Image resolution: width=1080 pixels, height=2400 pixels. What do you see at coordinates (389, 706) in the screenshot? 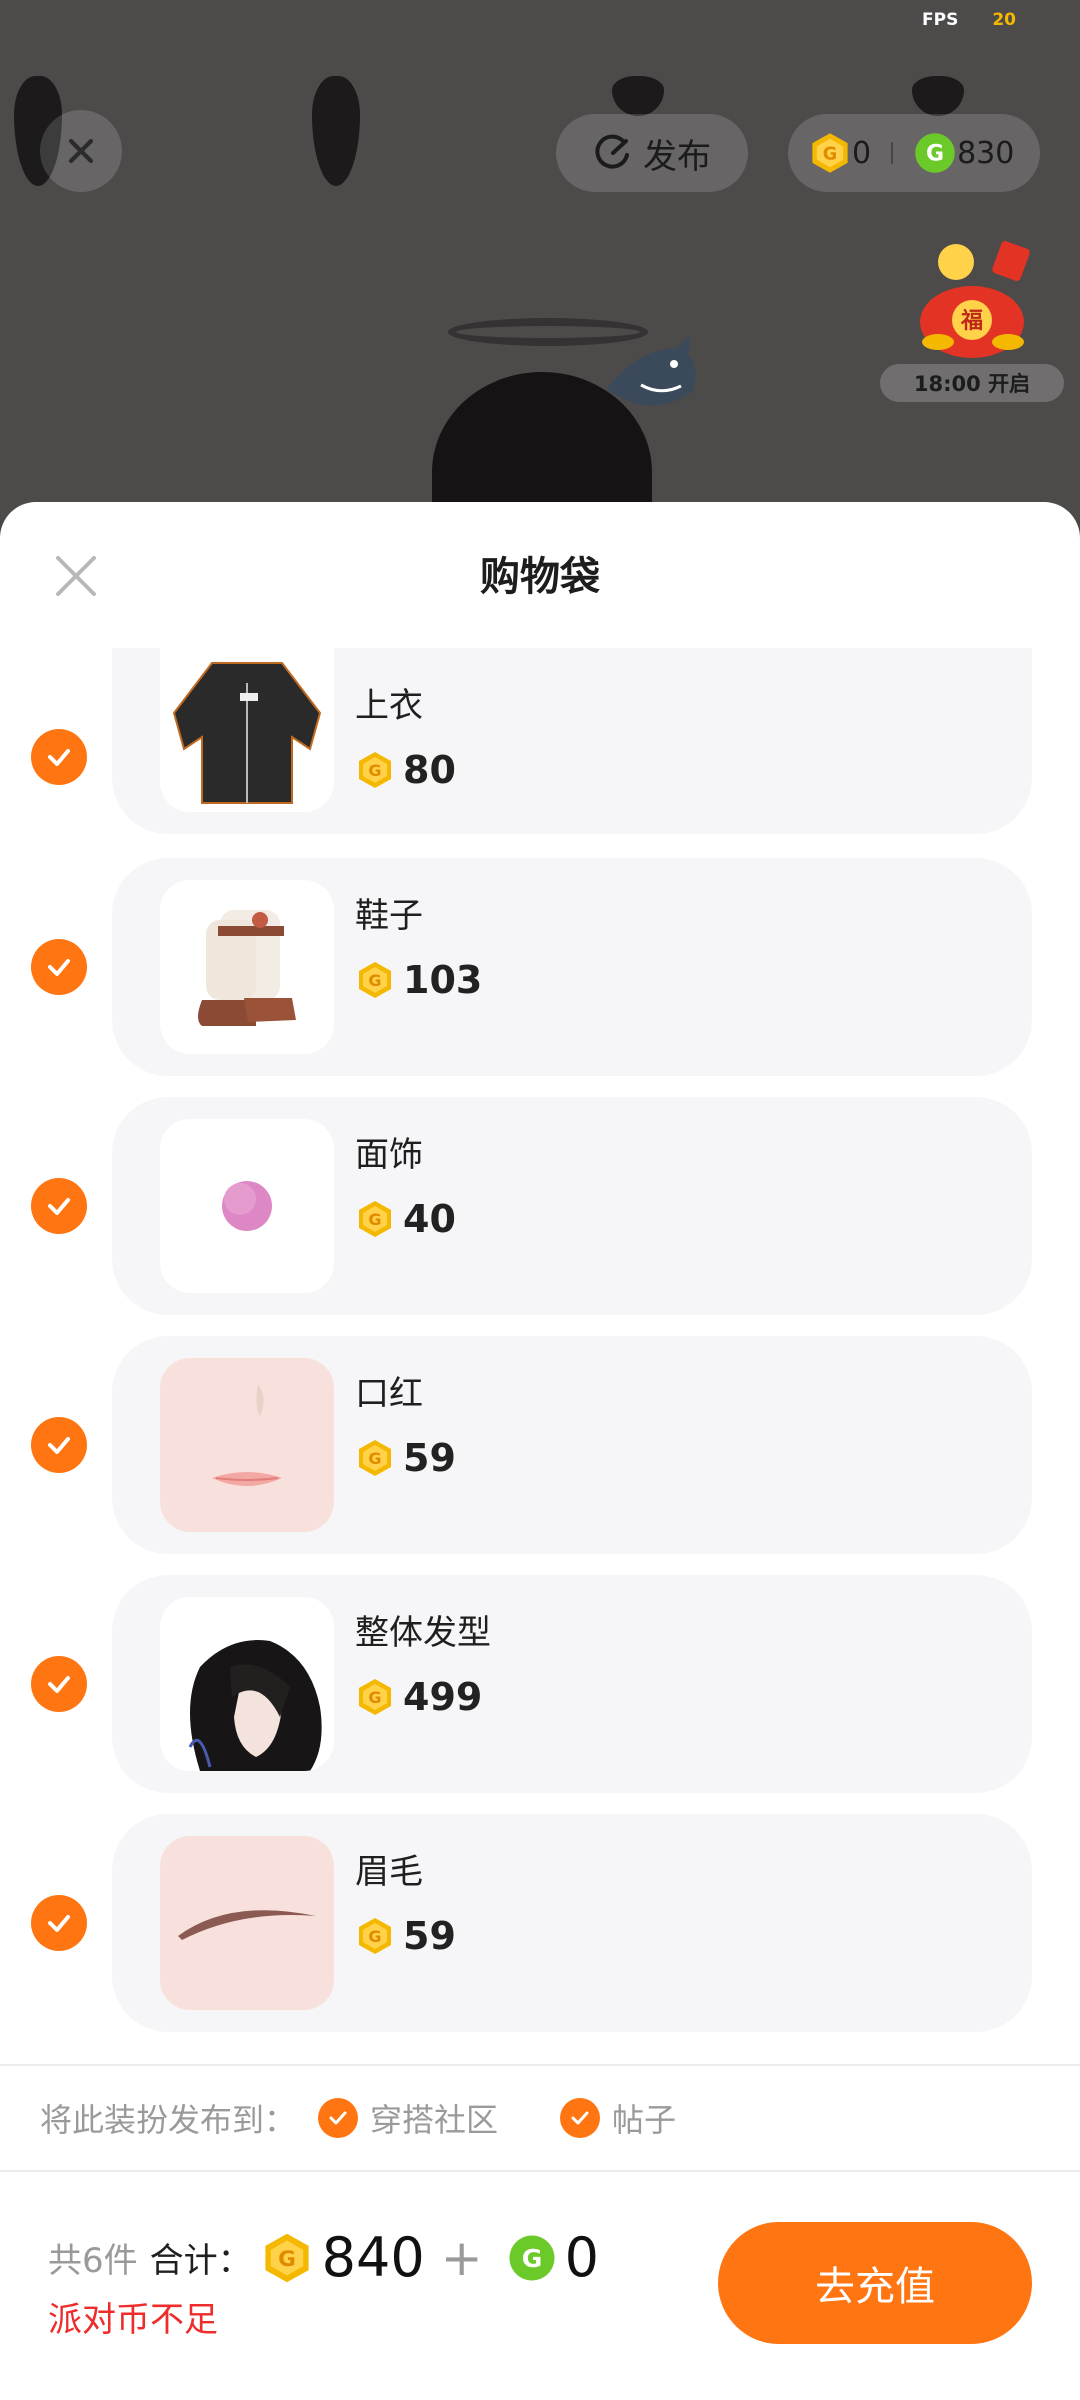
I see `item-name: 上衣` at bounding box center [389, 706].